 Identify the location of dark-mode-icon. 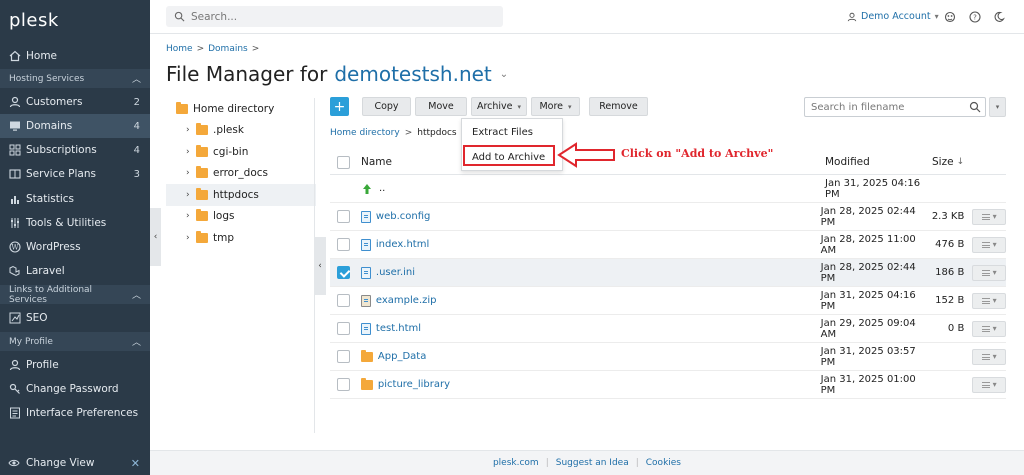
(998, 16).